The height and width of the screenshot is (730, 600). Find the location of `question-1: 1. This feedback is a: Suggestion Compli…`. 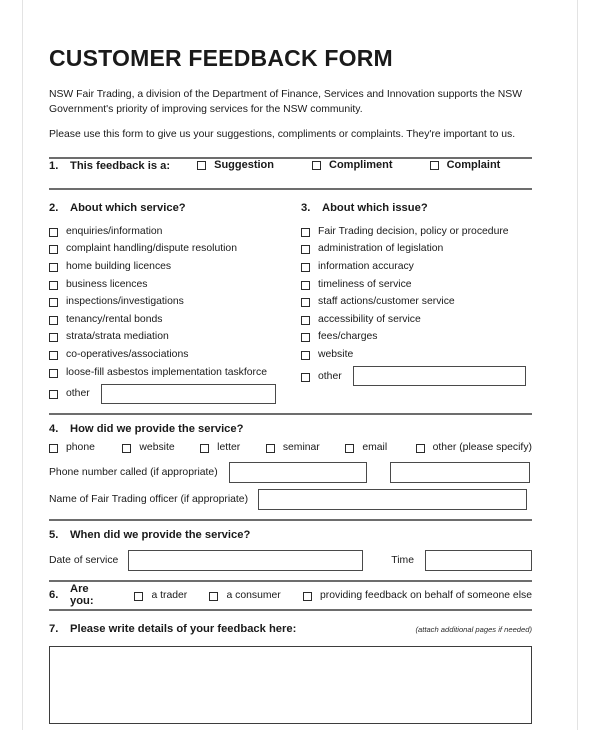

question-1: 1. This feedback is a: Suggestion Compli… is located at coordinates (290, 173).